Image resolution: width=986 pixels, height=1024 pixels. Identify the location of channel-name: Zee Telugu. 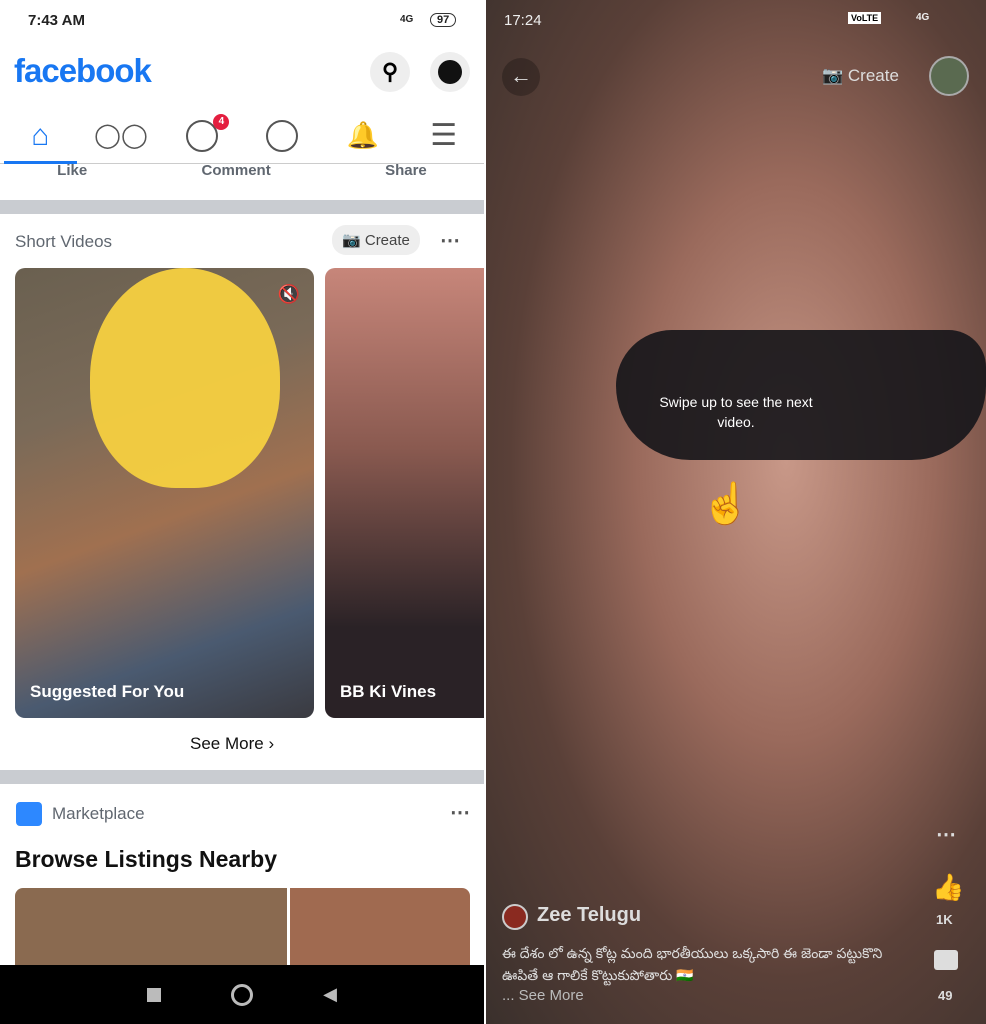
(589, 915).